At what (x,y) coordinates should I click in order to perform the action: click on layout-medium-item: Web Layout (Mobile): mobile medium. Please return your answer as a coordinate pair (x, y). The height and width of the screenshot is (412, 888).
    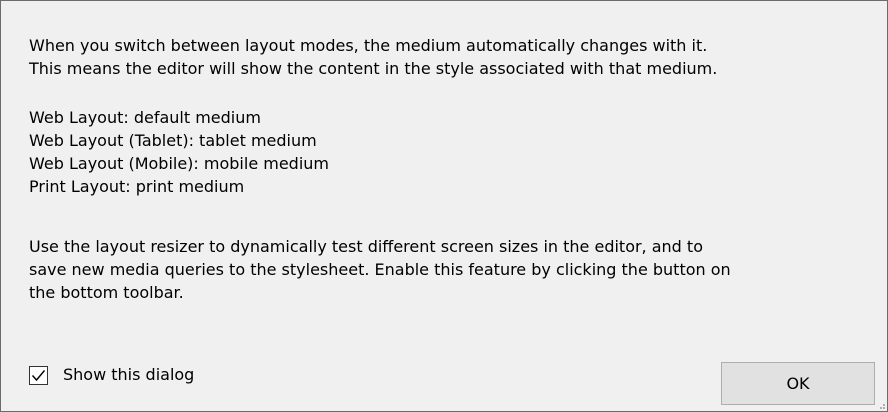
    Looking at the image, I should click on (179, 163).